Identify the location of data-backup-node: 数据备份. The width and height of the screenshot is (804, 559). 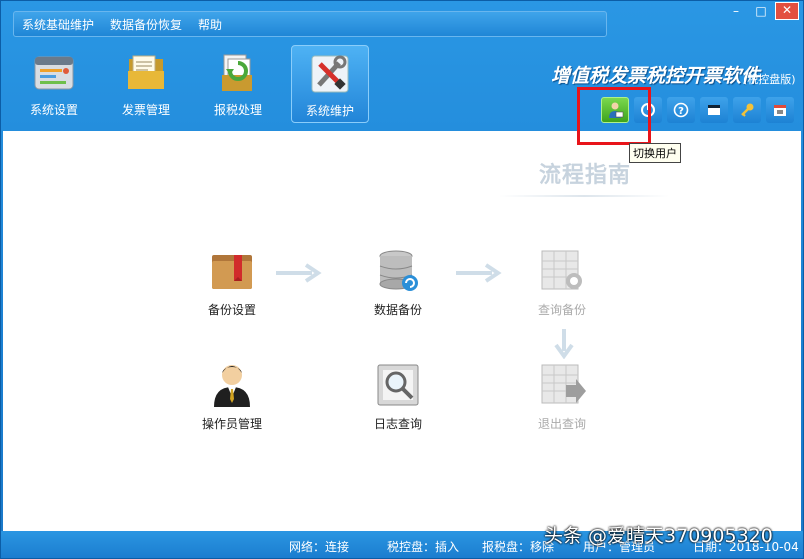
(398, 282).